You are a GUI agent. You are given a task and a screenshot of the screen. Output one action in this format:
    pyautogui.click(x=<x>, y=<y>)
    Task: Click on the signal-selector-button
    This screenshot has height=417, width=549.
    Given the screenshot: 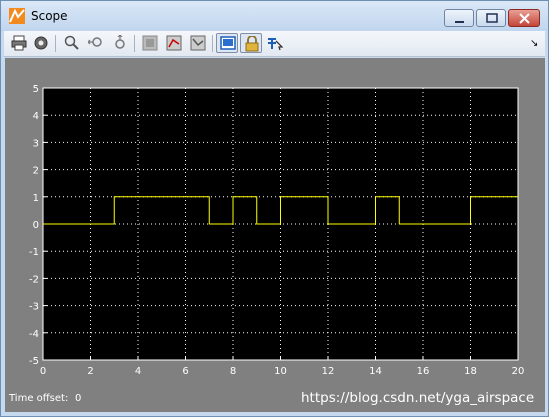 What is the action you would take?
    pyautogui.click(x=275, y=43)
    